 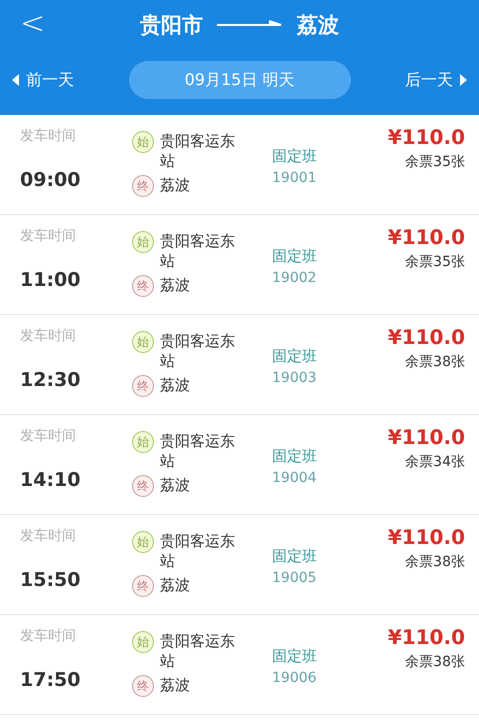 I want to click on origin-city: 贵阳市, so click(x=171, y=25).